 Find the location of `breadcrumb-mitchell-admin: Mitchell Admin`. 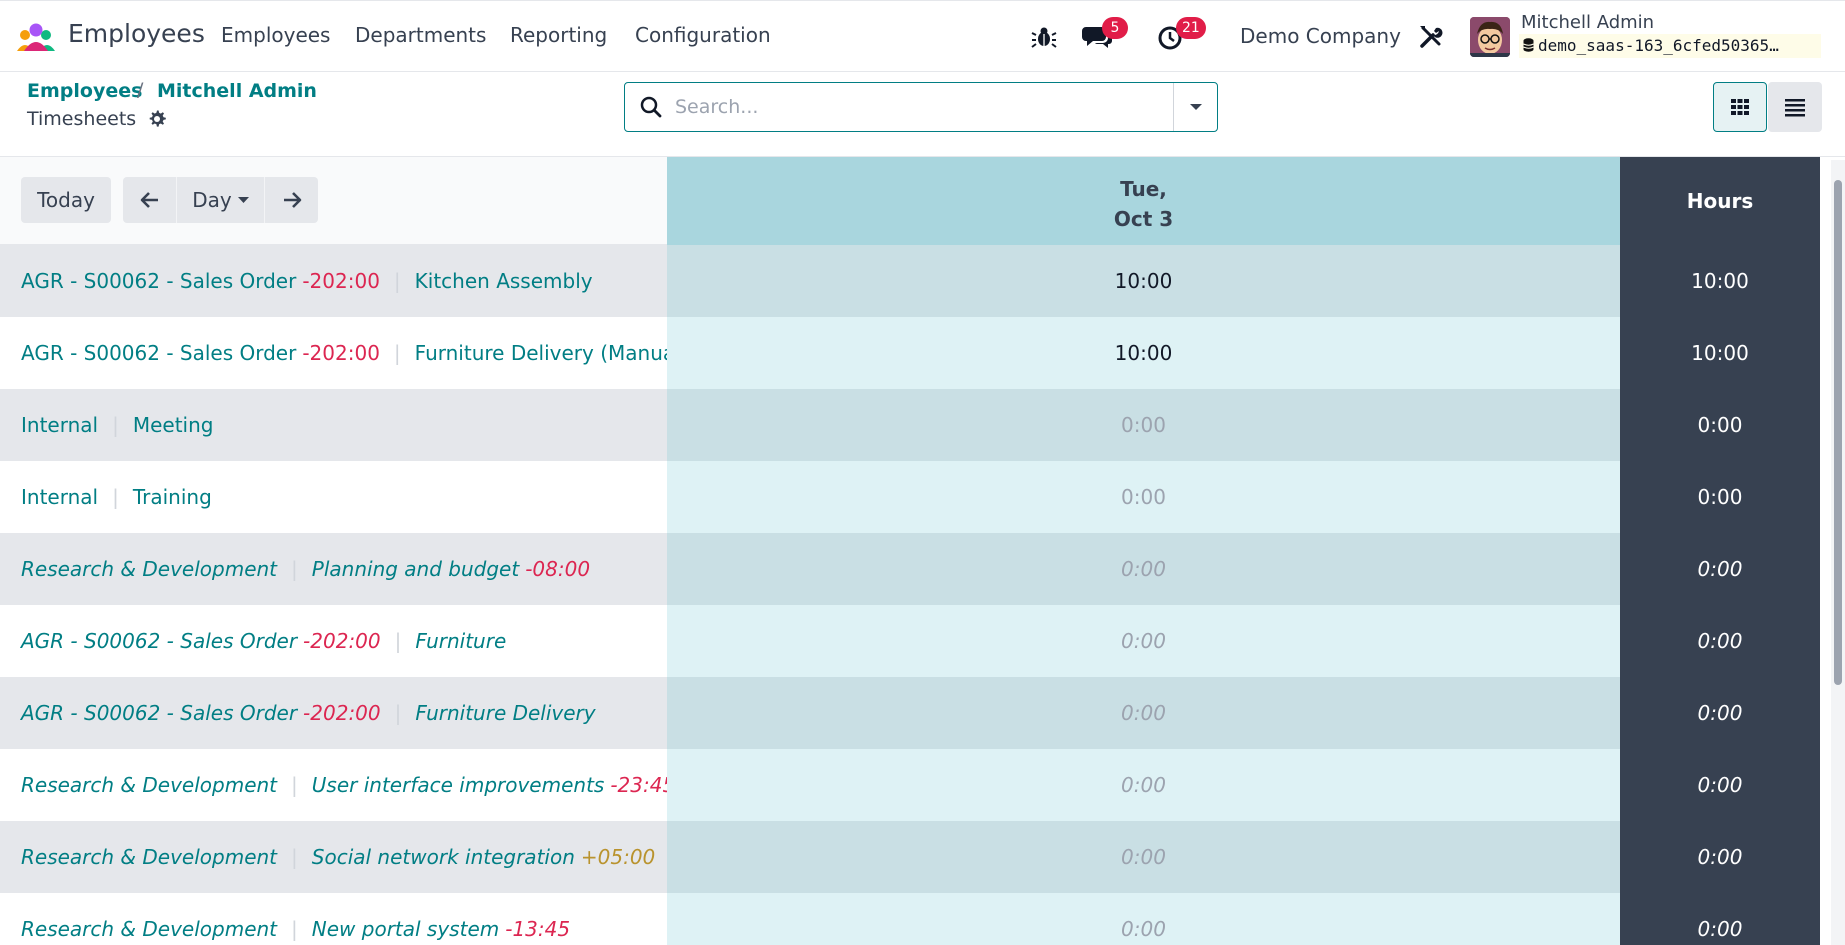

breadcrumb-mitchell-admin: Mitchell Admin is located at coordinates (237, 91).